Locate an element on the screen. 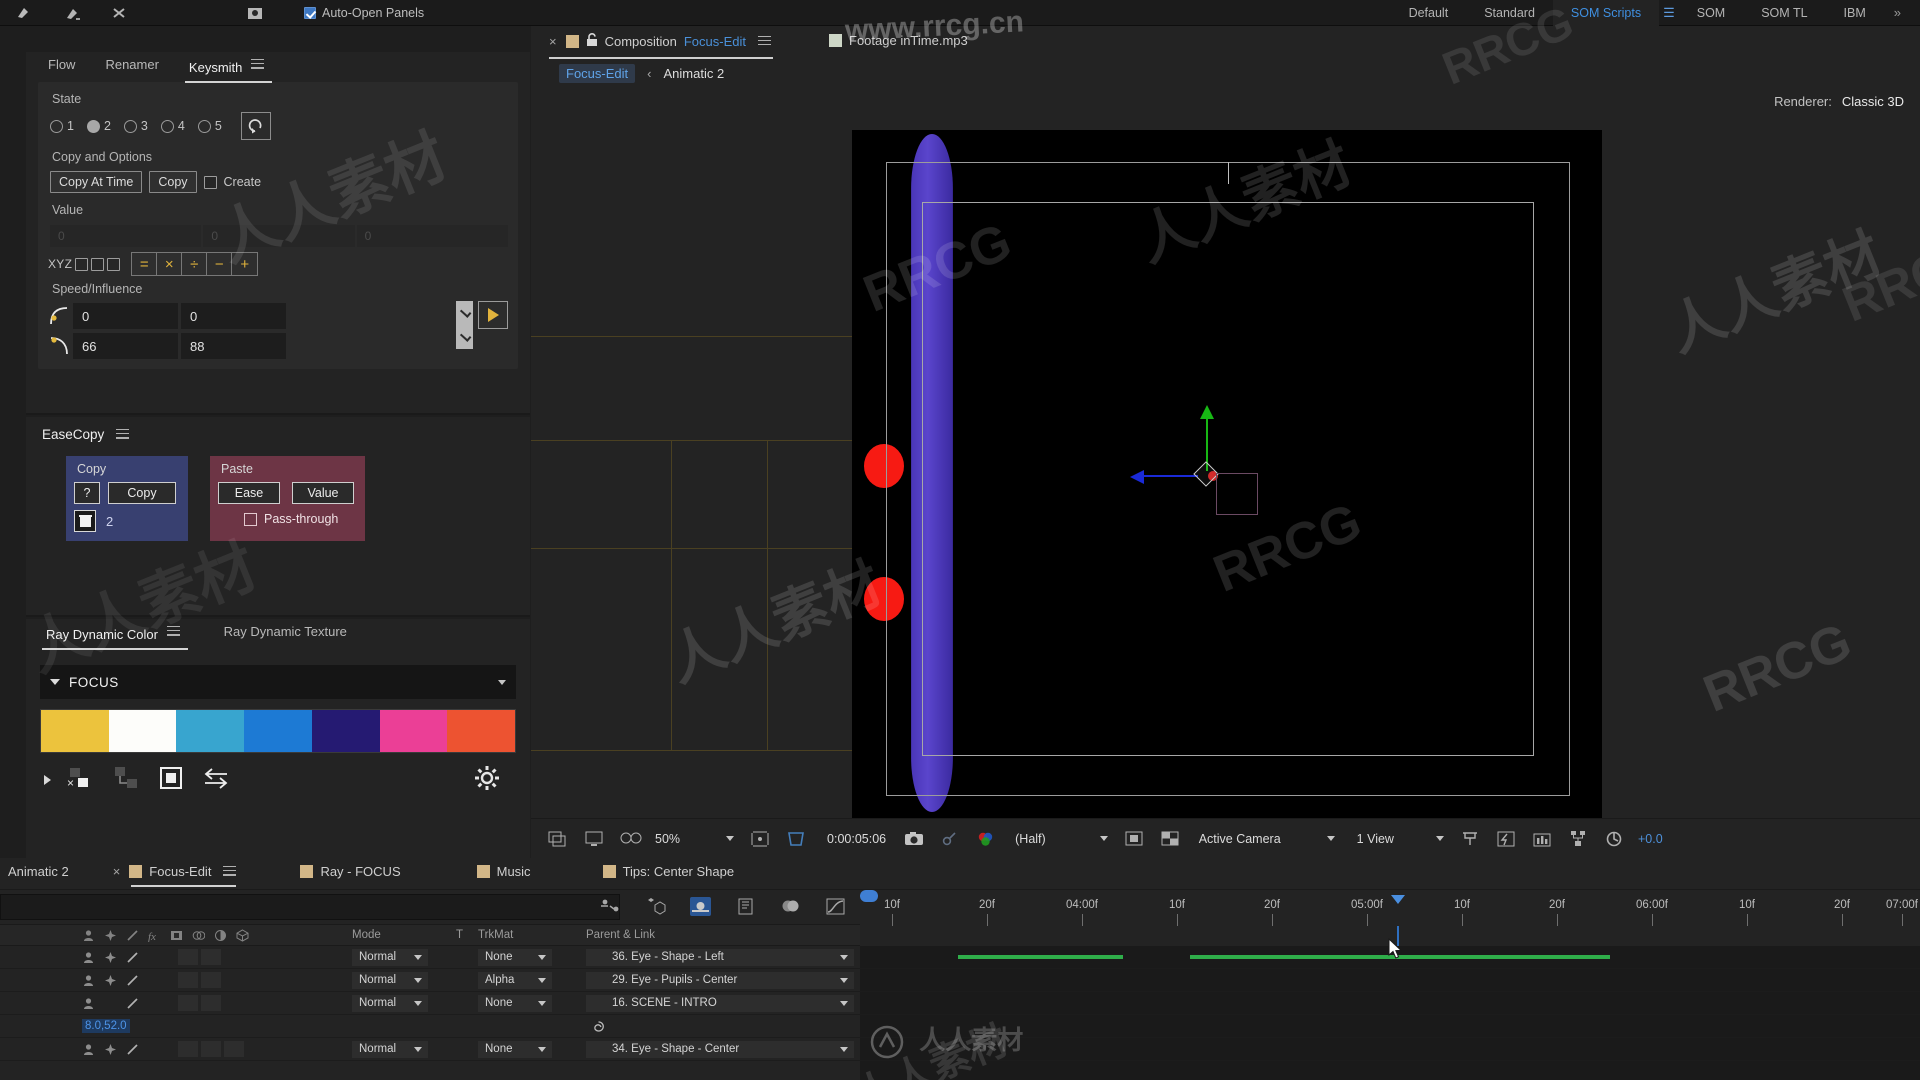 This screenshot has width=1920, height=1080. renderer-value: Classic 3D is located at coordinates (1873, 101).